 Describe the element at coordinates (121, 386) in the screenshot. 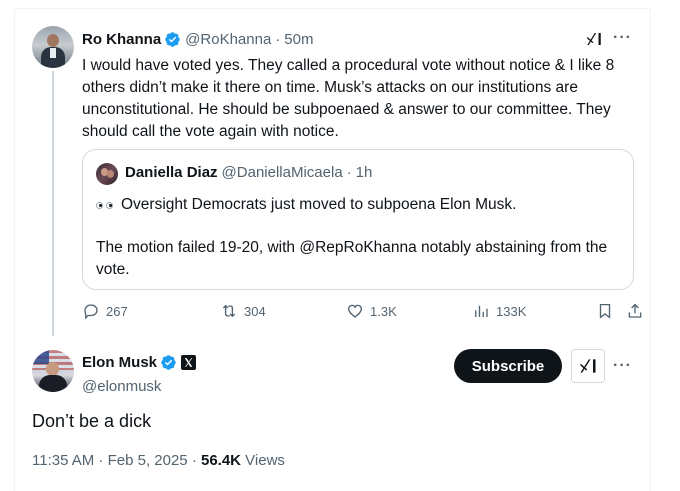

I see `main-author-handle: @elonmusk` at that location.